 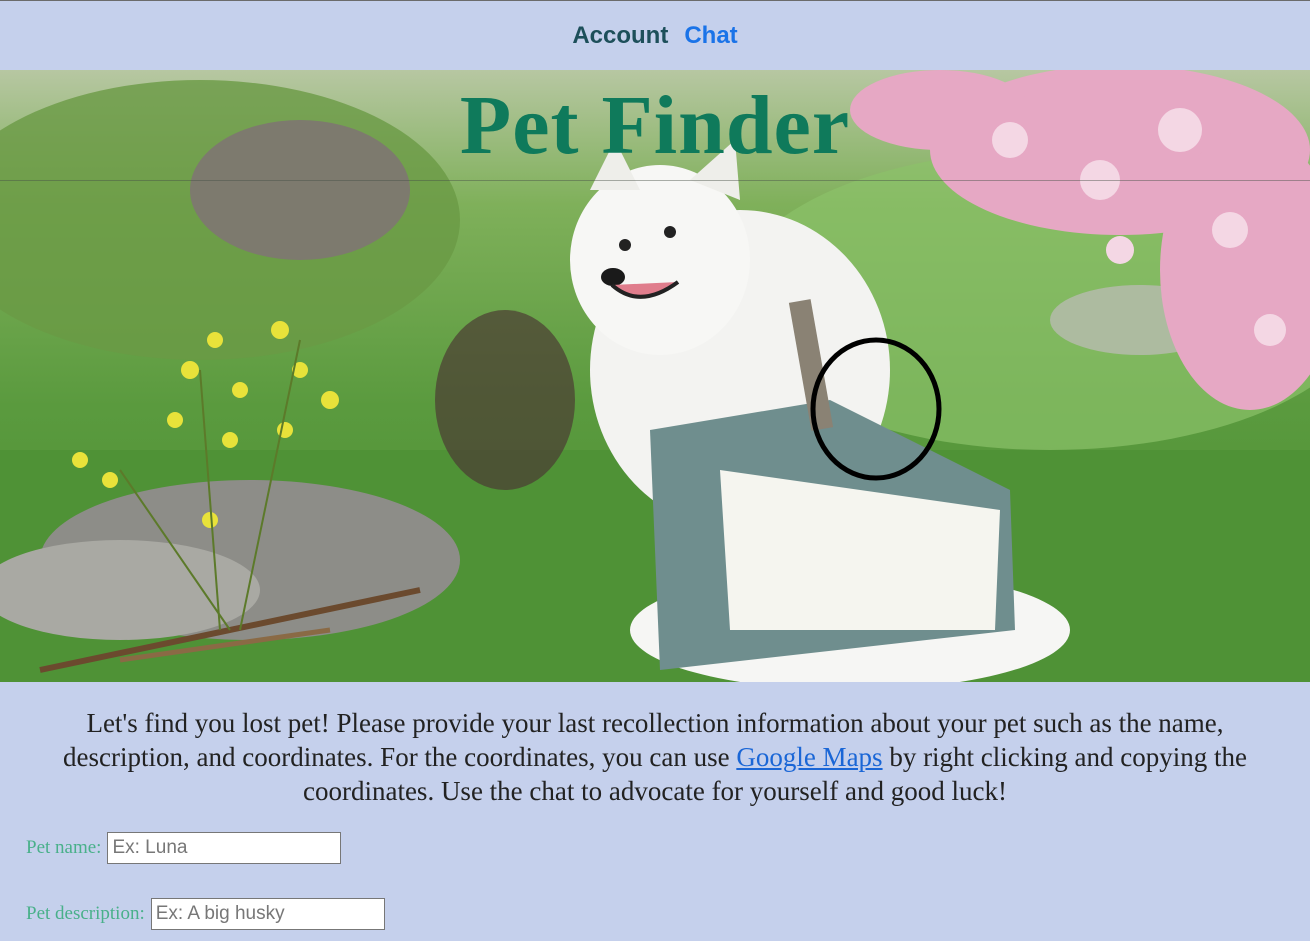 What do you see at coordinates (710, 36) in the screenshot?
I see `nav-chat-link: Chat` at bounding box center [710, 36].